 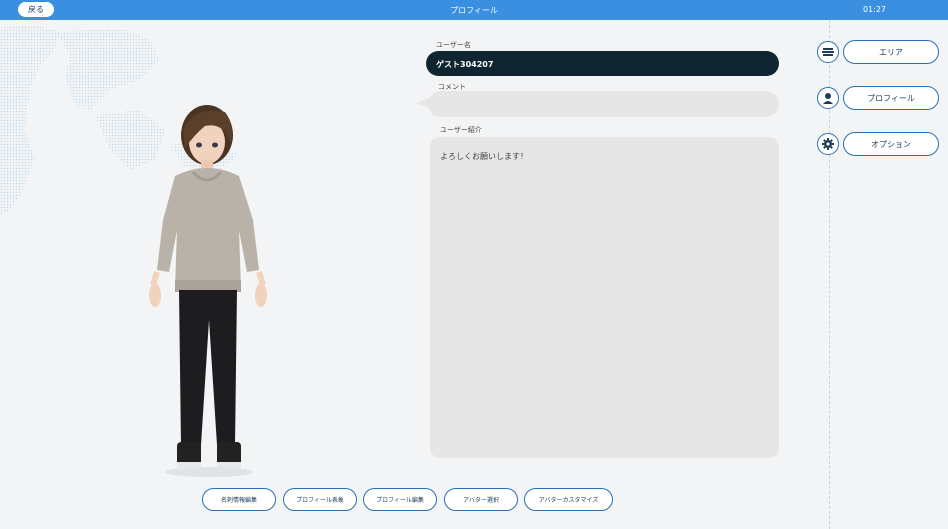 I want to click on side-item-options: オプション, so click(x=878, y=144).